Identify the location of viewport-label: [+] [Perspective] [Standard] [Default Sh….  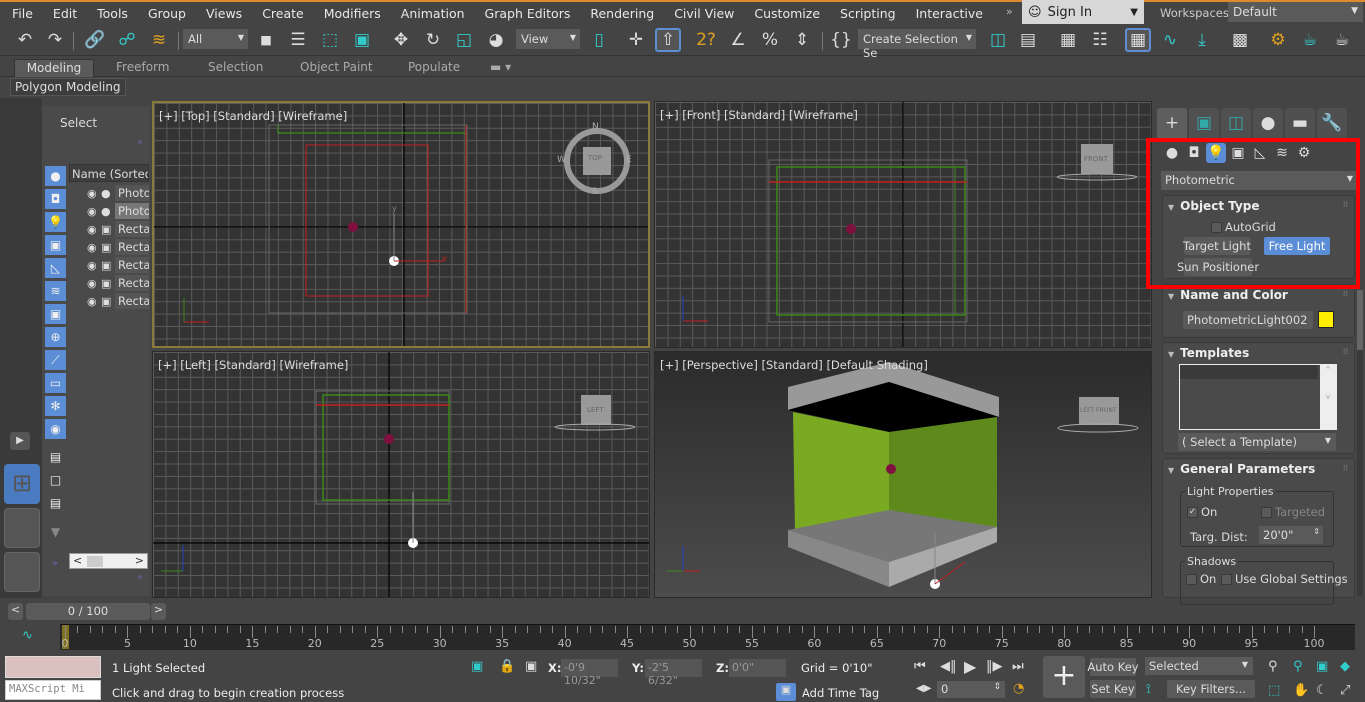
(794, 365).